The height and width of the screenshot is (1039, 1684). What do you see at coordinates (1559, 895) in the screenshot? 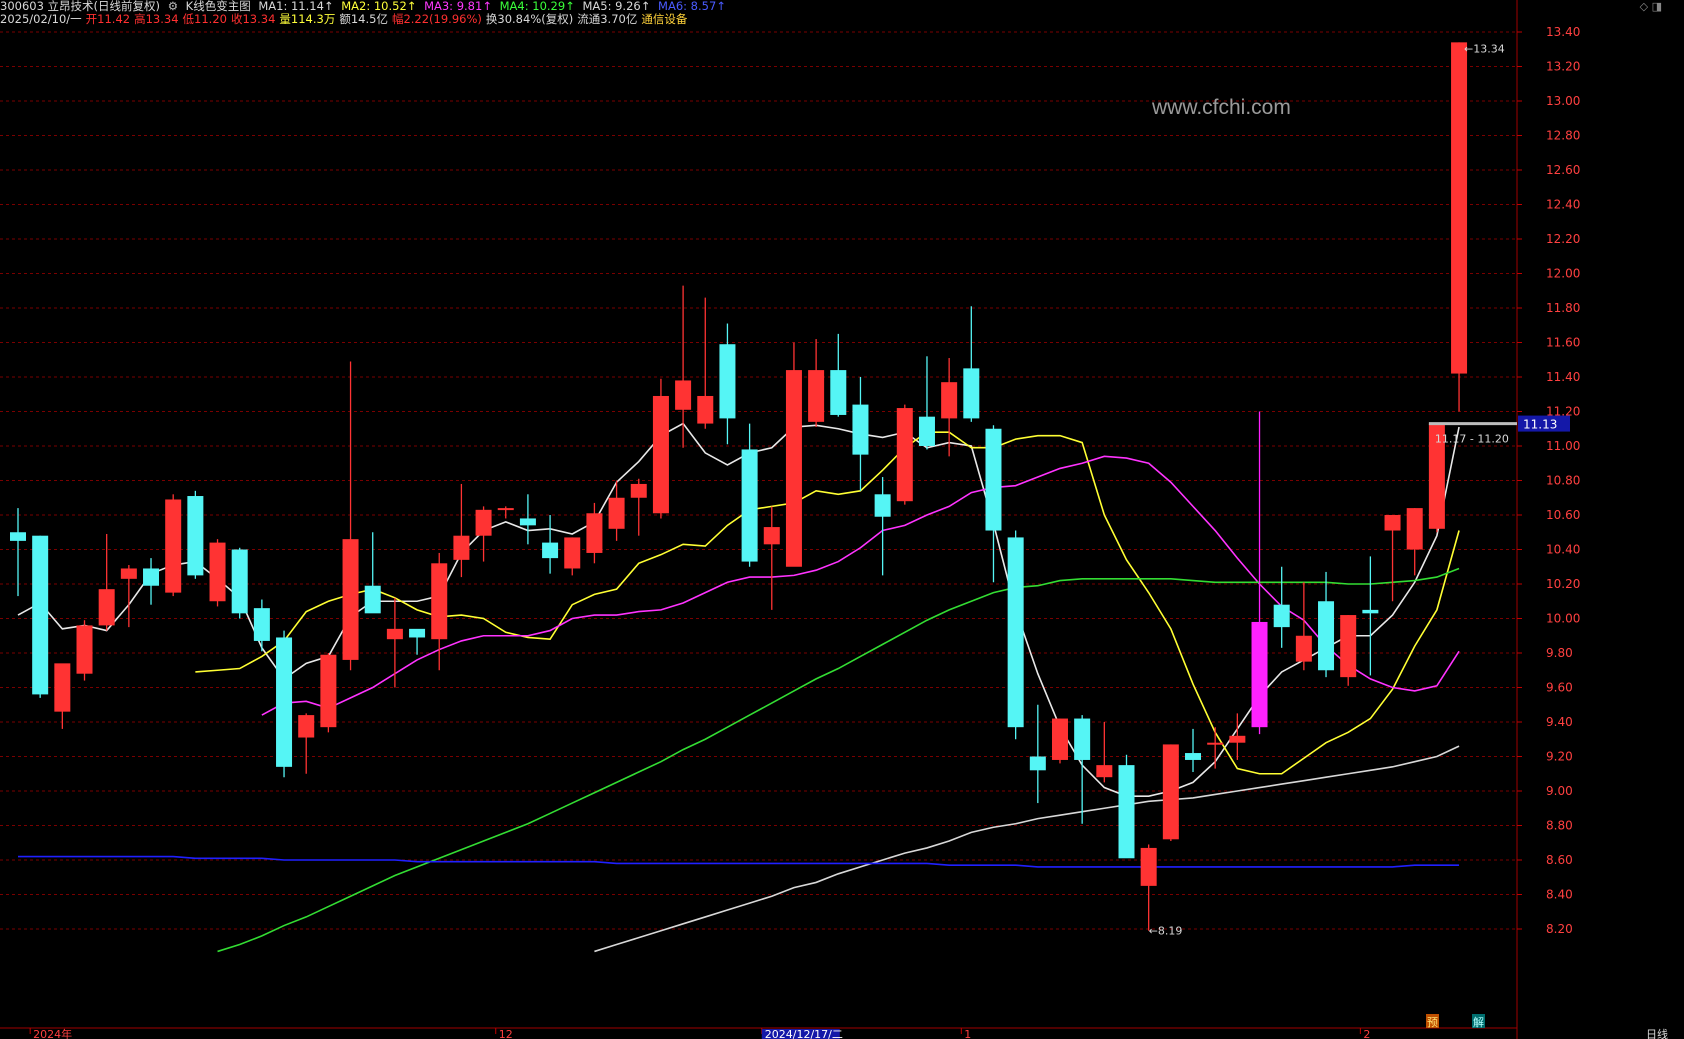
I see `y-tick-label: 8.40` at bounding box center [1559, 895].